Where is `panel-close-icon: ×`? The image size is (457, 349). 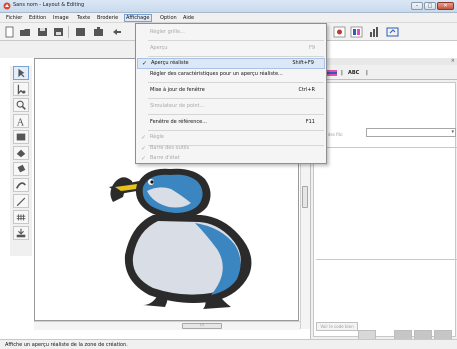
panel-close-icon: × is located at coordinates (453, 61).